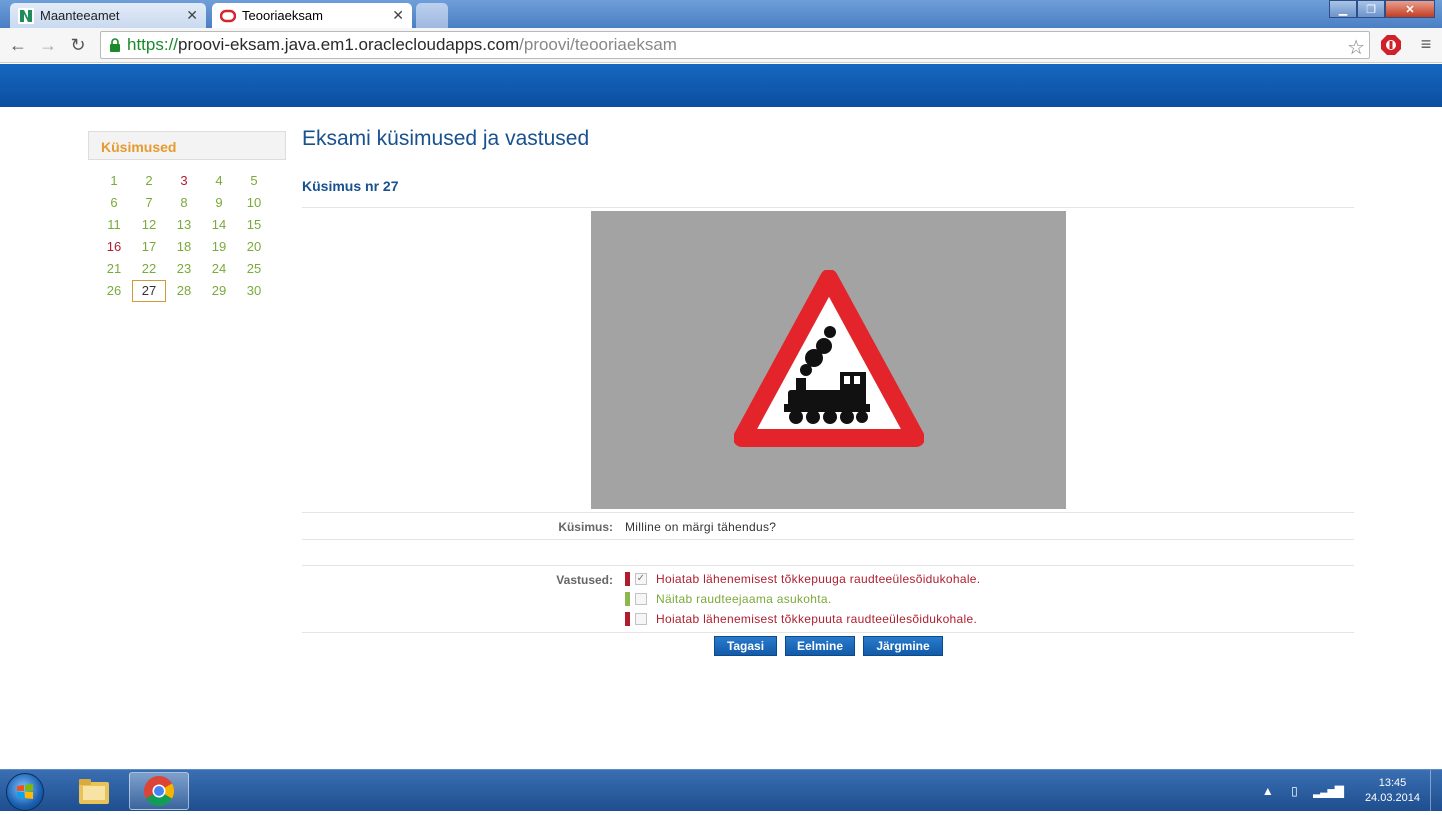 The height and width of the screenshot is (815, 1442). I want to click on question-link-6: 6, so click(114, 203).